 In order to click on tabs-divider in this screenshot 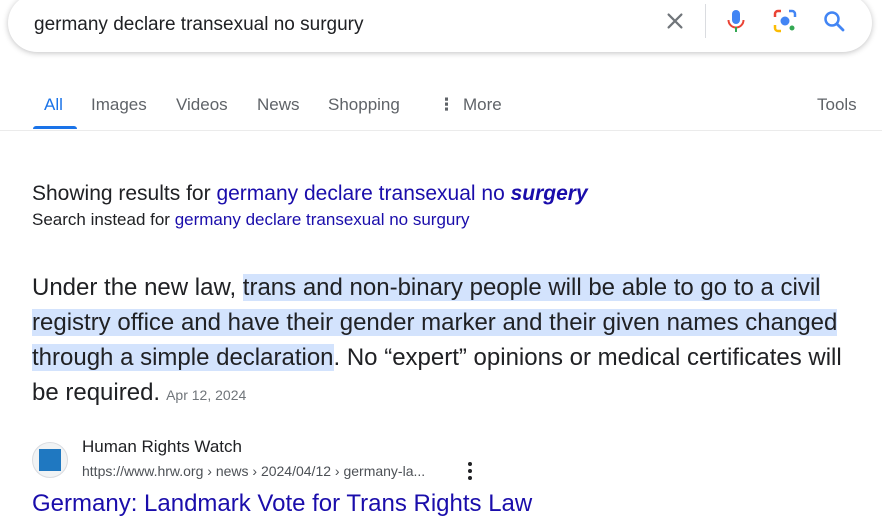, I will do `click(441, 130)`.